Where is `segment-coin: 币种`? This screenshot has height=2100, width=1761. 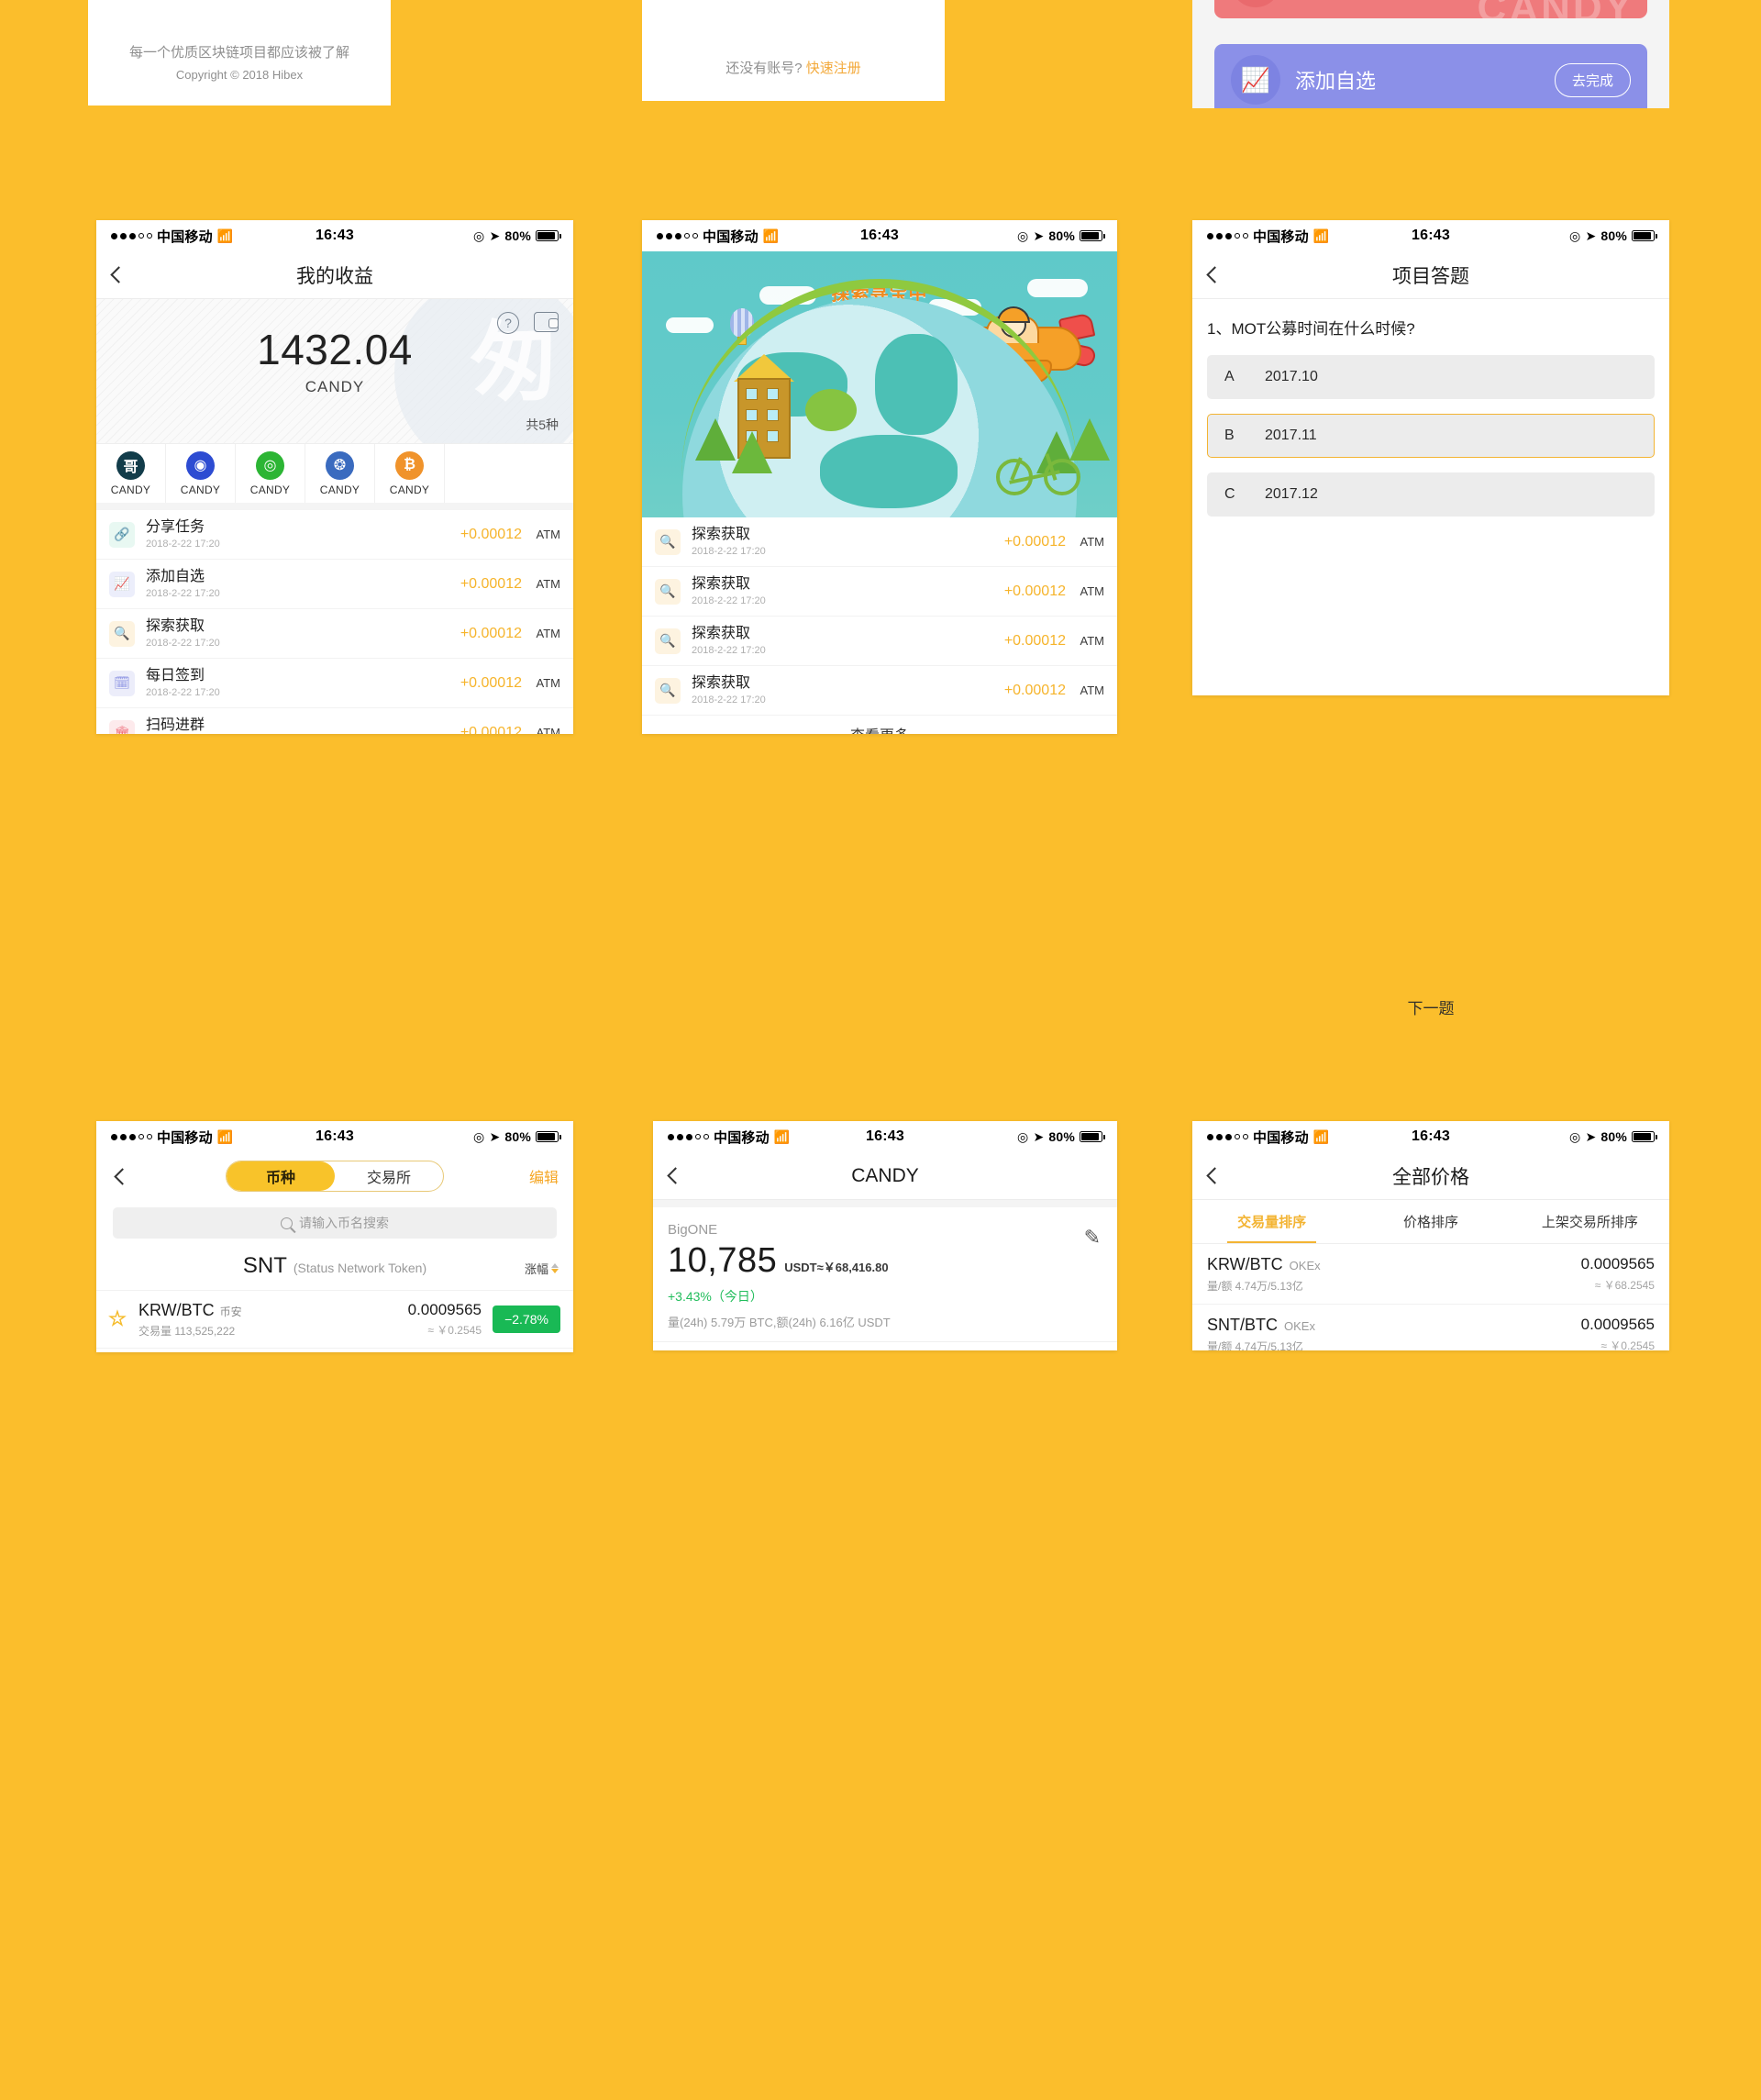 segment-coin: 币种 is located at coordinates (281, 1176).